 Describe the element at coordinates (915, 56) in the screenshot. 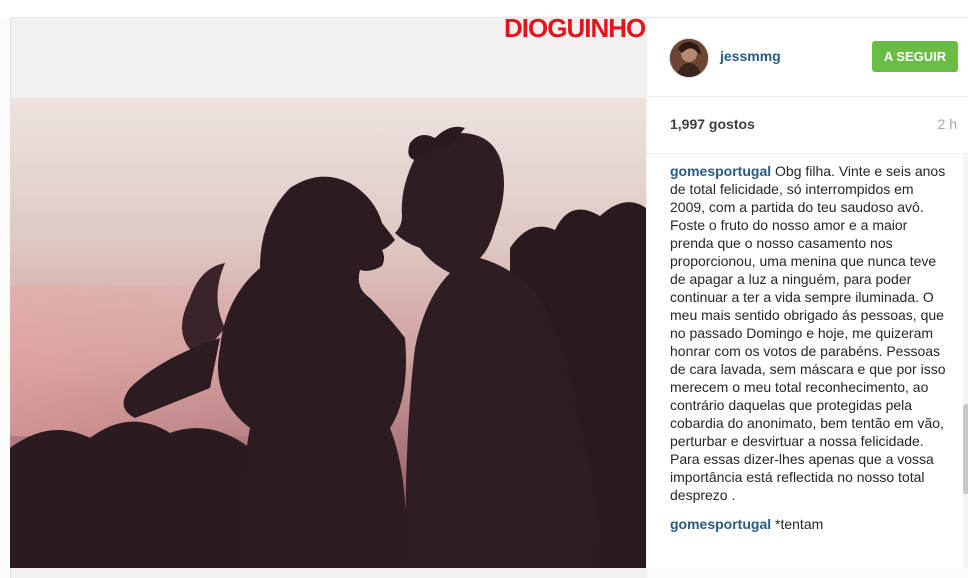

I see `follow-button: A SEGUIR` at that location.